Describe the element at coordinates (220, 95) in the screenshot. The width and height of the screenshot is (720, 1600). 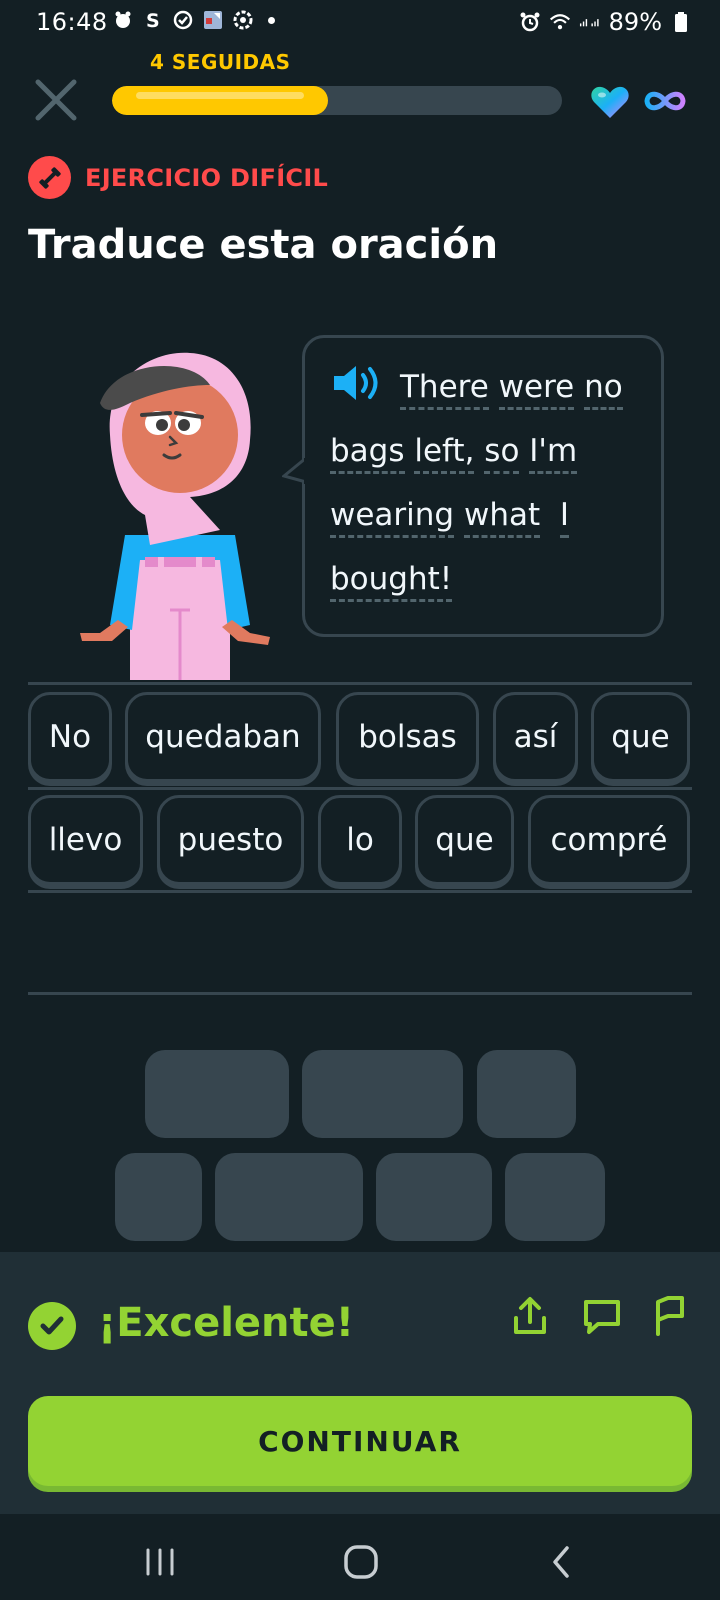
I see `progress-shine` at that location.